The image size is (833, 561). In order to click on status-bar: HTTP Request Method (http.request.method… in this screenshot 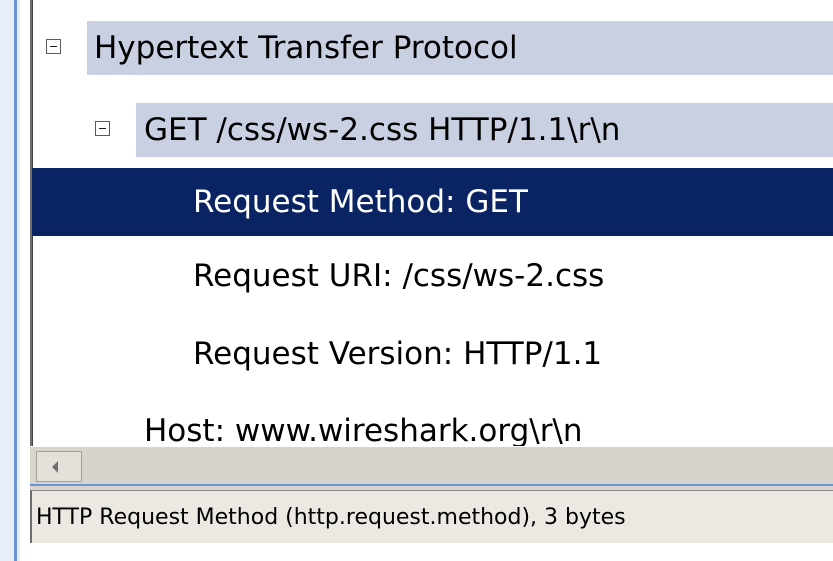, I will do `click(431, 516)`.